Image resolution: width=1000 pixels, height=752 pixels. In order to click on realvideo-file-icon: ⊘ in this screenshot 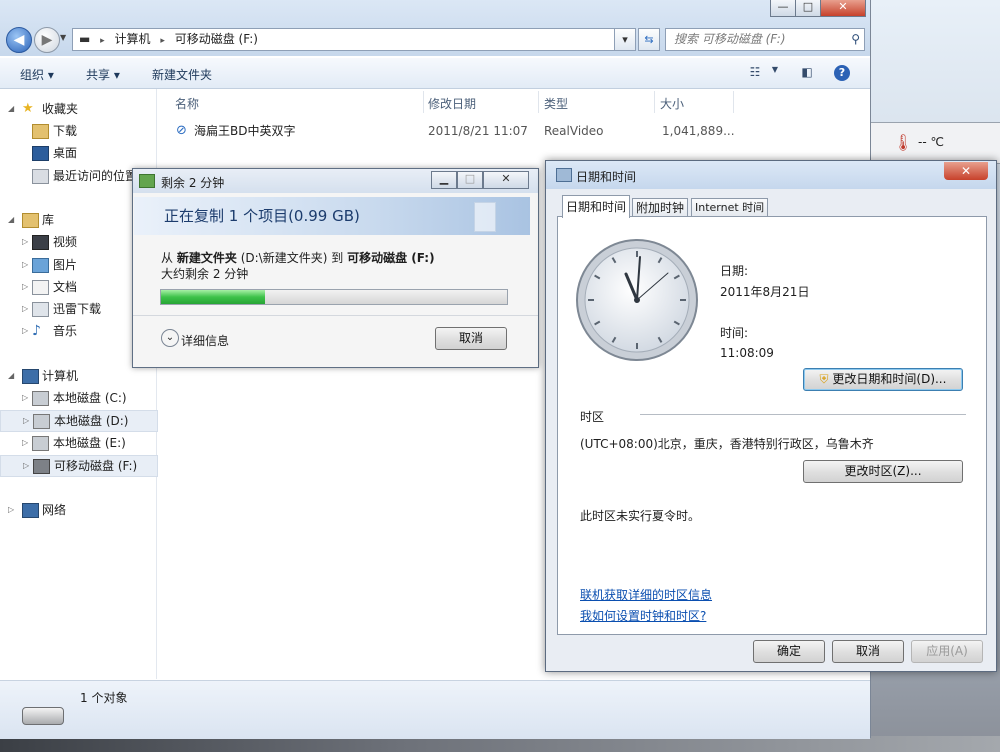, I will do `click(181, 130)`.